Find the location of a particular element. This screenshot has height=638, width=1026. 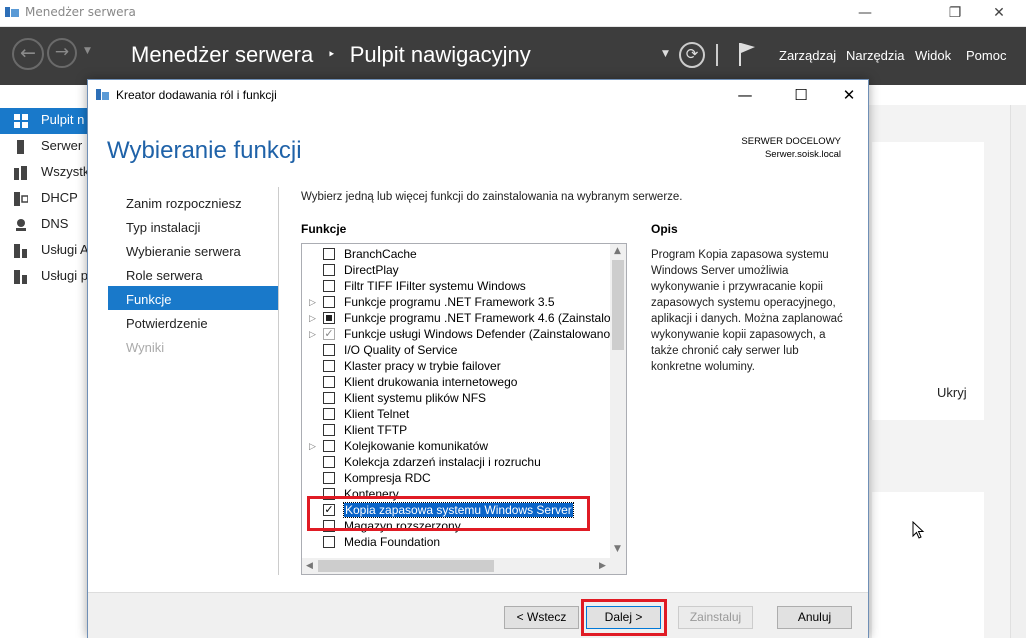

dns-icon is located at coordinates (21, 225).